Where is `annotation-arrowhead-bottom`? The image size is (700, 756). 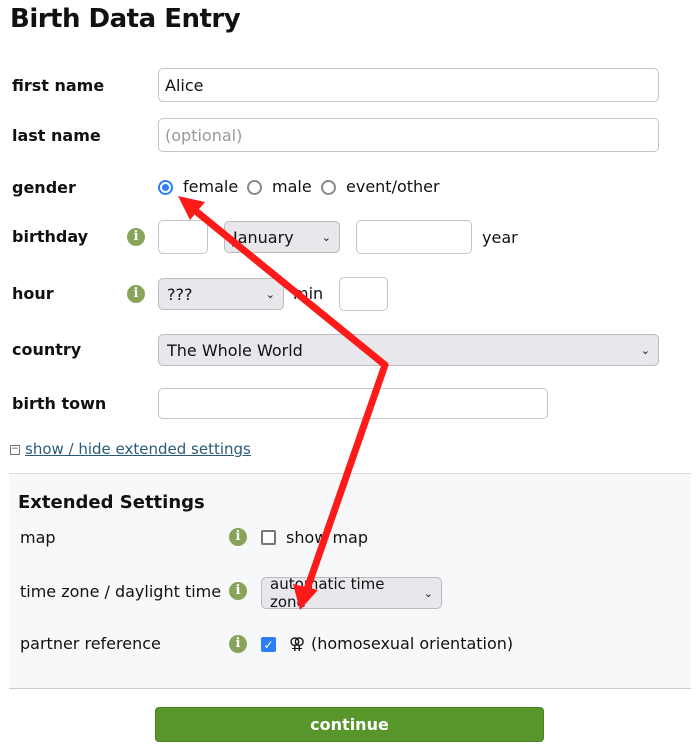 annotation-arrowhead-bottom is located at coordinates (305, 597).